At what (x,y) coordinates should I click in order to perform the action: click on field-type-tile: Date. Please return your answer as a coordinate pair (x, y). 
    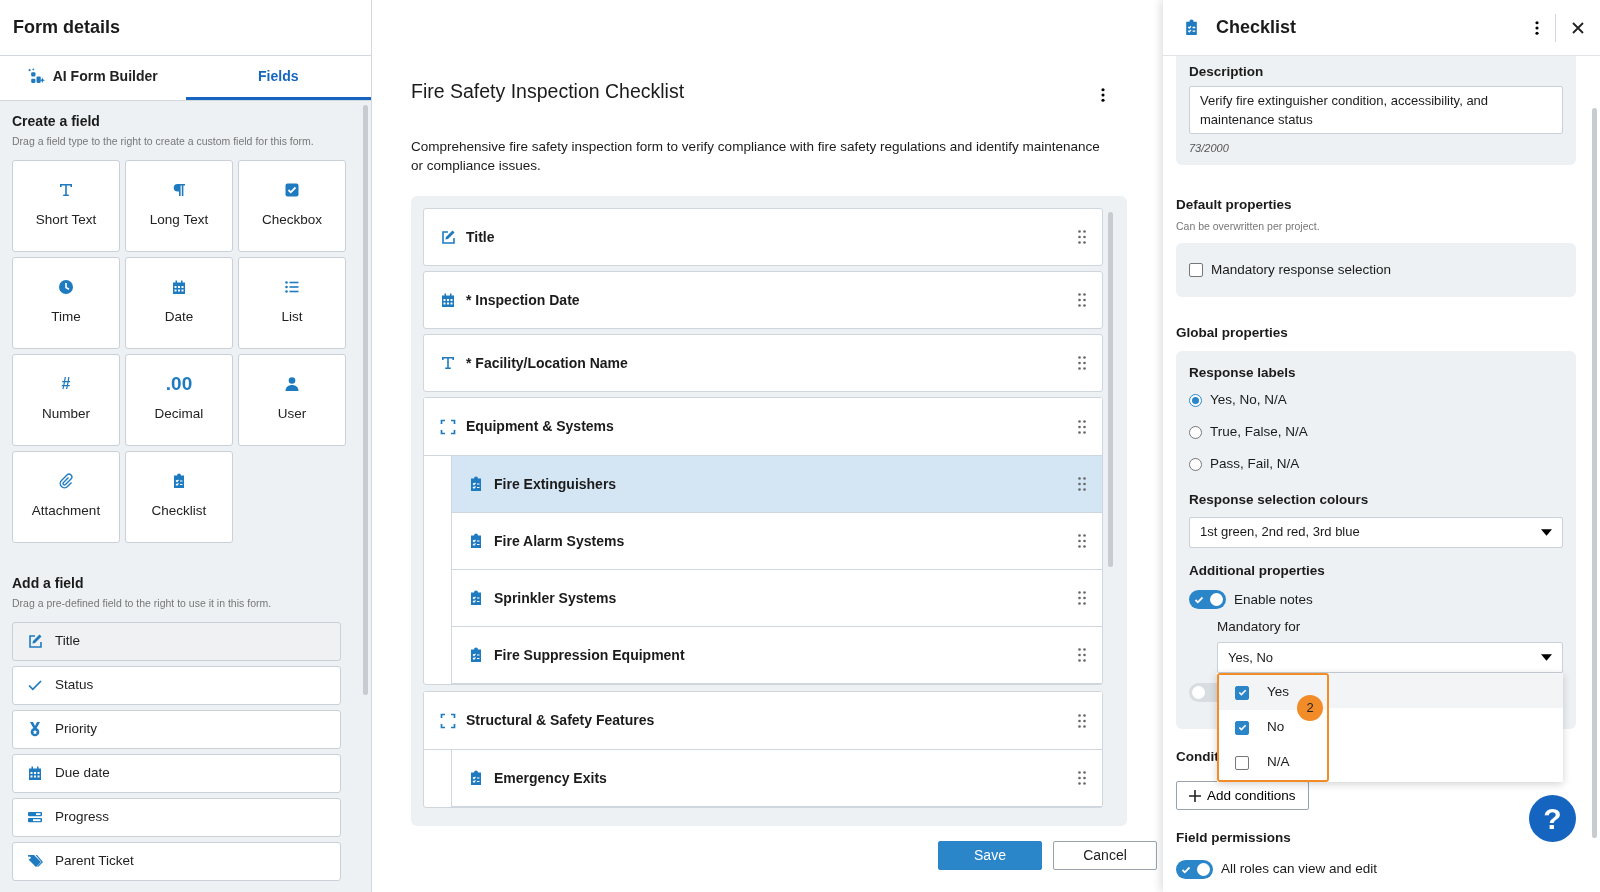
    Looking at the image, I should click on (179, 302).